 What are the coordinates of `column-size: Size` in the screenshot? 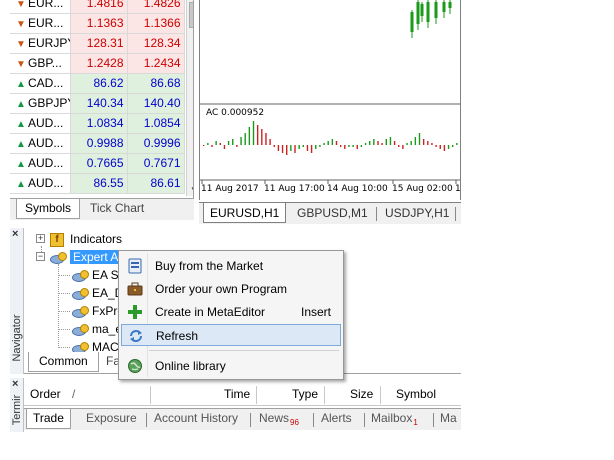 It's located at (361, 394).